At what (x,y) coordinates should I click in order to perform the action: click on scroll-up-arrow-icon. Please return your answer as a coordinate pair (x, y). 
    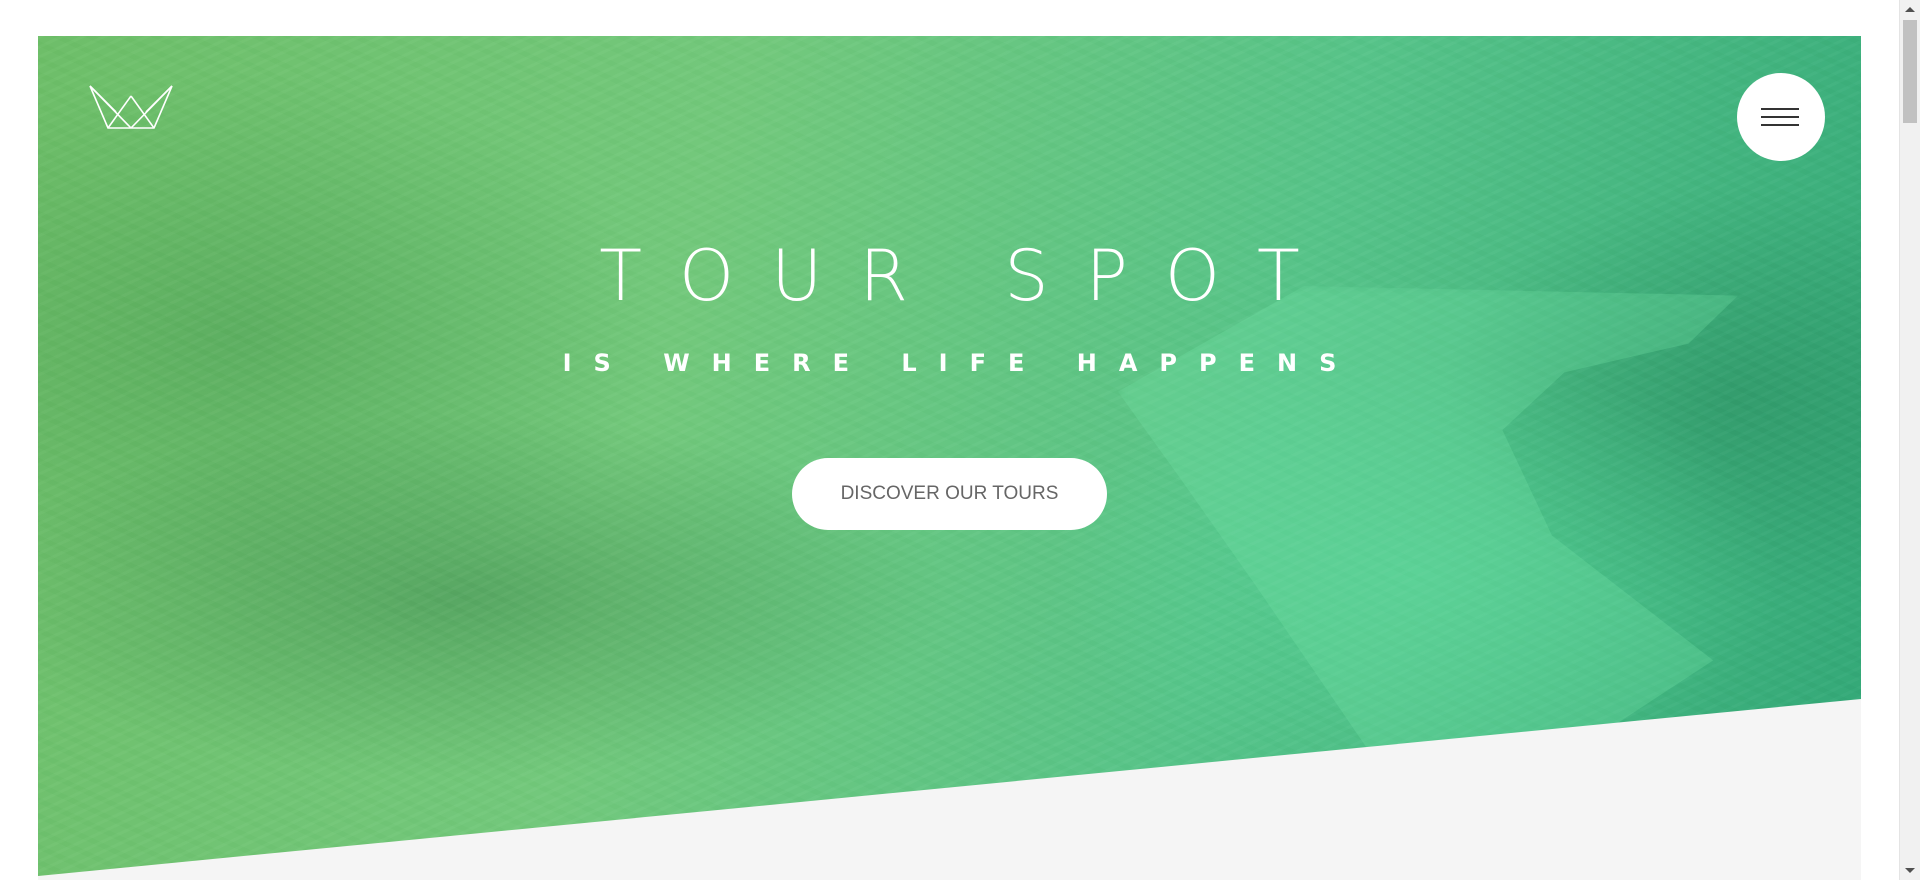
    Looking at the image, I should click on (1910, 9).